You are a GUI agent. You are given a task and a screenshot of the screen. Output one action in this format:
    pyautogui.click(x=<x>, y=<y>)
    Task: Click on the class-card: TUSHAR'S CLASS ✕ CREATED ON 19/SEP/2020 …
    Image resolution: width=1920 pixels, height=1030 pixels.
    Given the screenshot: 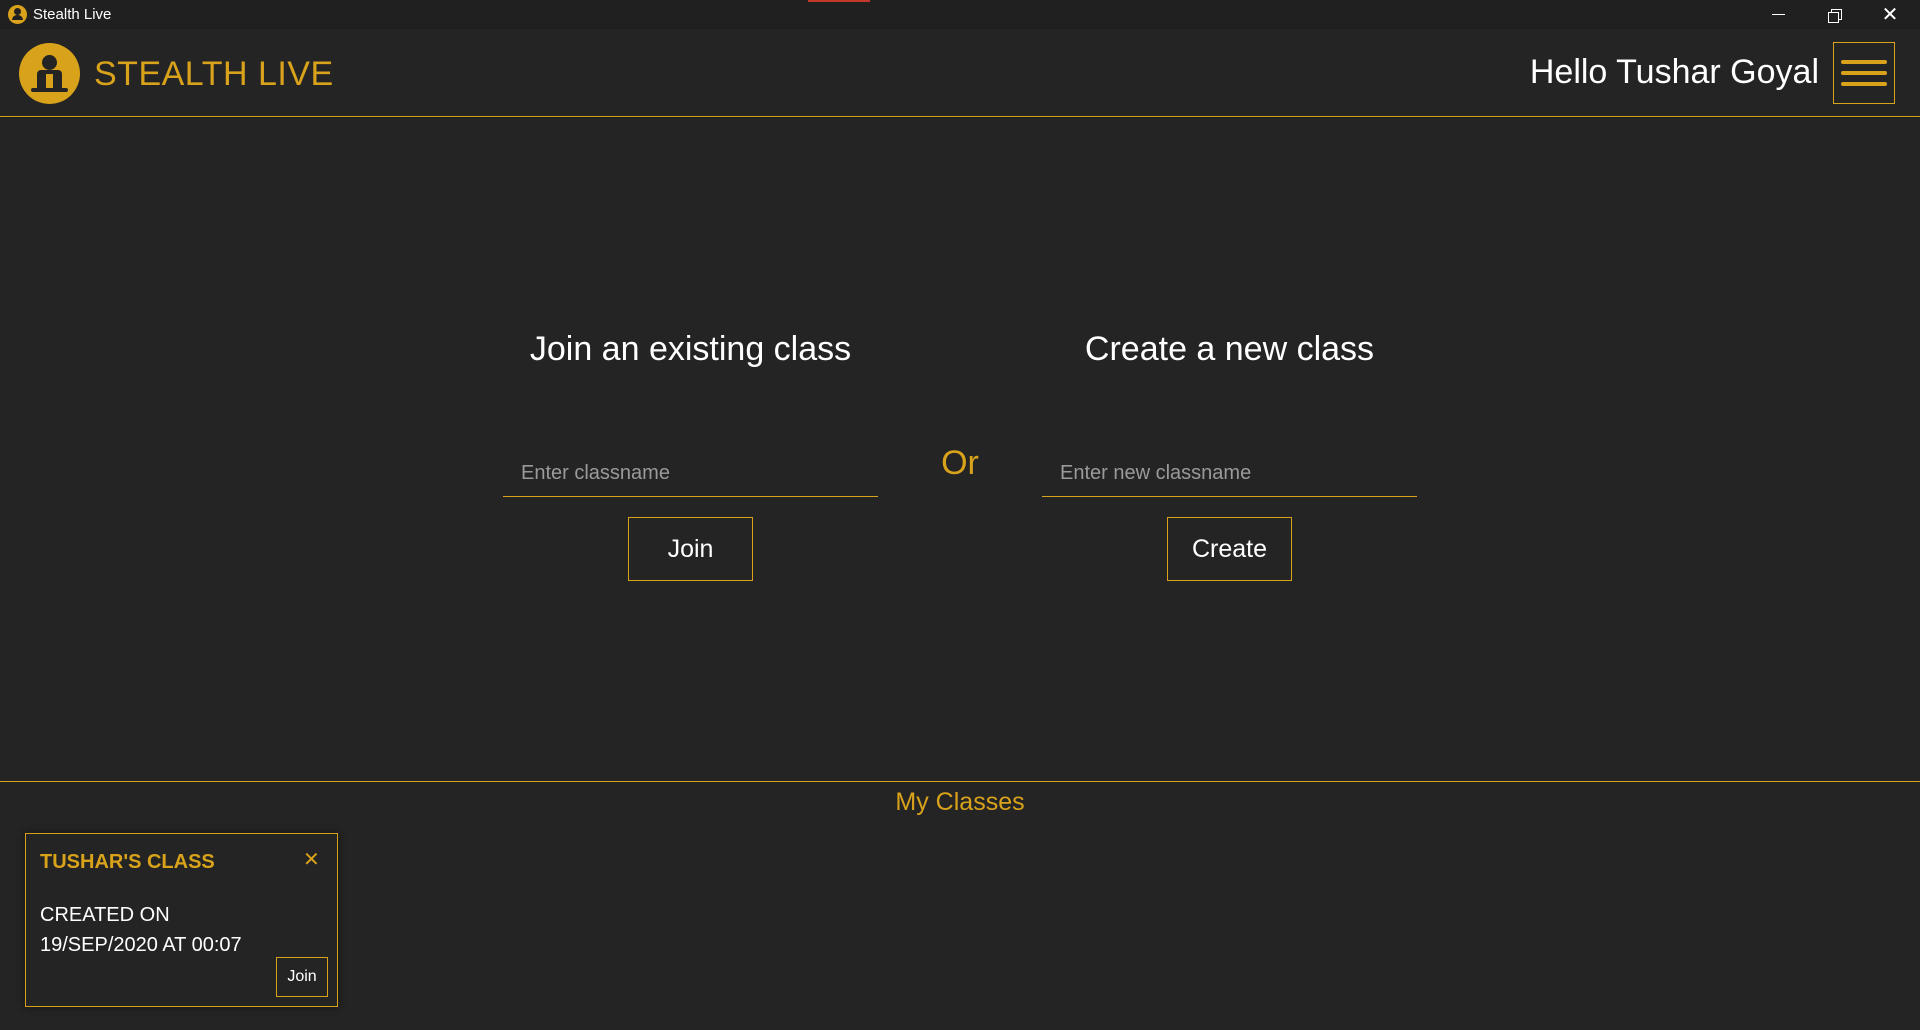 What is the action you would take?
    pyautogui.click(x=181, y=920)
    